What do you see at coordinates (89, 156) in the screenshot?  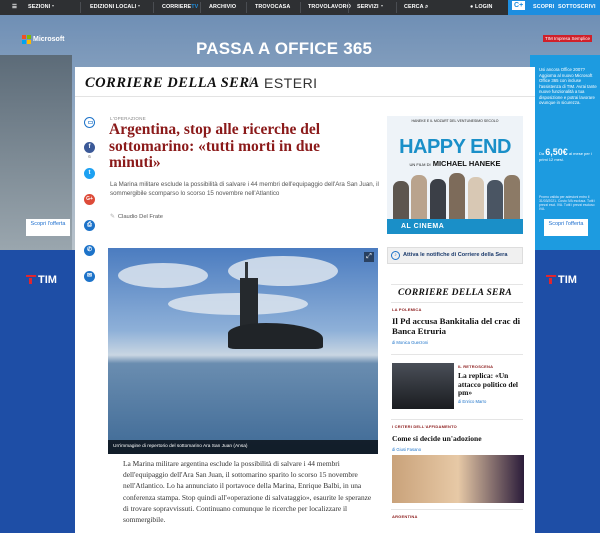 I see `facebook-share-count: 6` at bounding box center [89, 156].